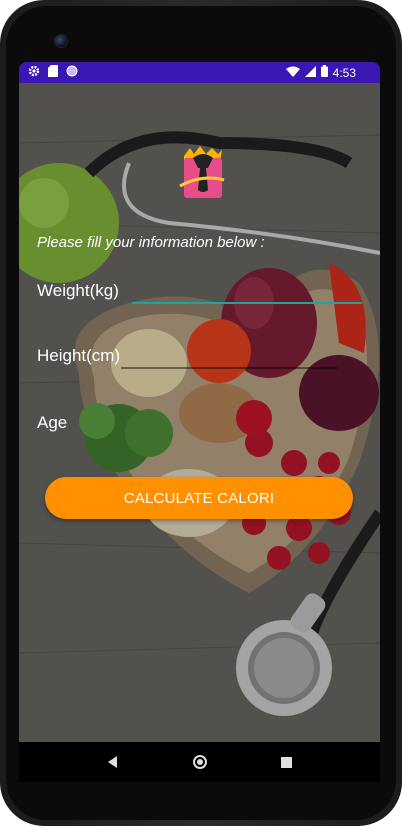  I want to click on height-field: Height(cm), so click(199, 357).